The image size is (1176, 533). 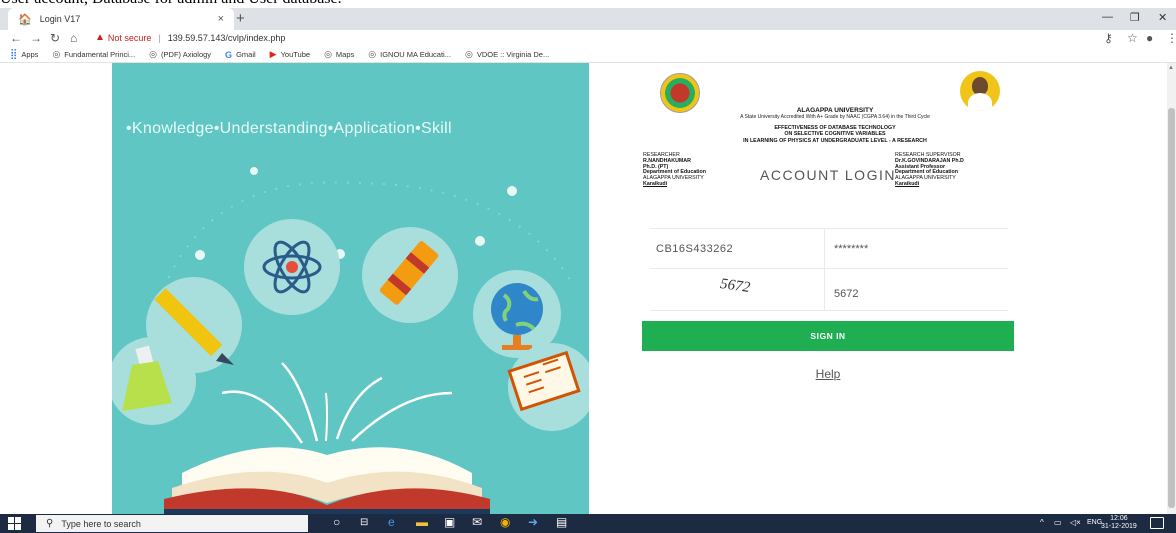 What do you see at coordinates (449, 522) in the screenshot?
I see `store-icon: ▣` at bounding box center [449, 522].